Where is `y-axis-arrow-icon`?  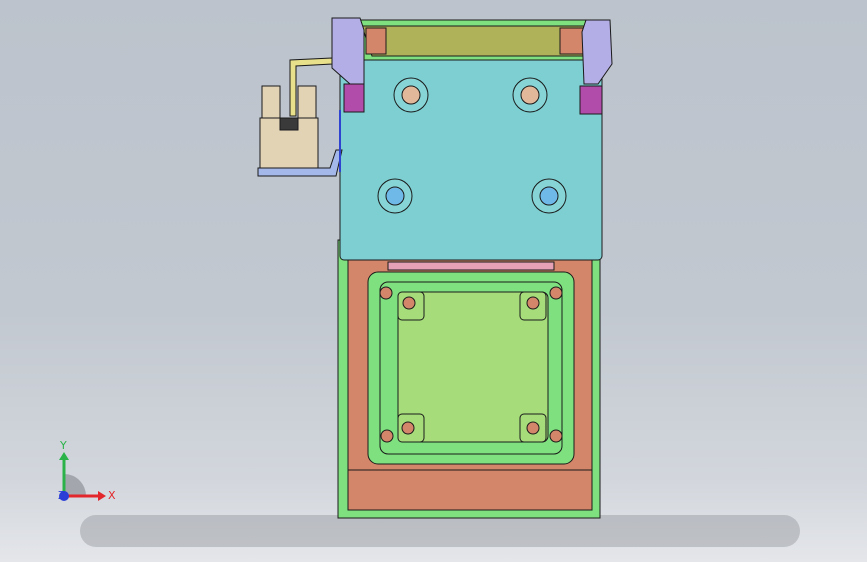 y-axis-arrow-icon is located at coordinates (64, 456).